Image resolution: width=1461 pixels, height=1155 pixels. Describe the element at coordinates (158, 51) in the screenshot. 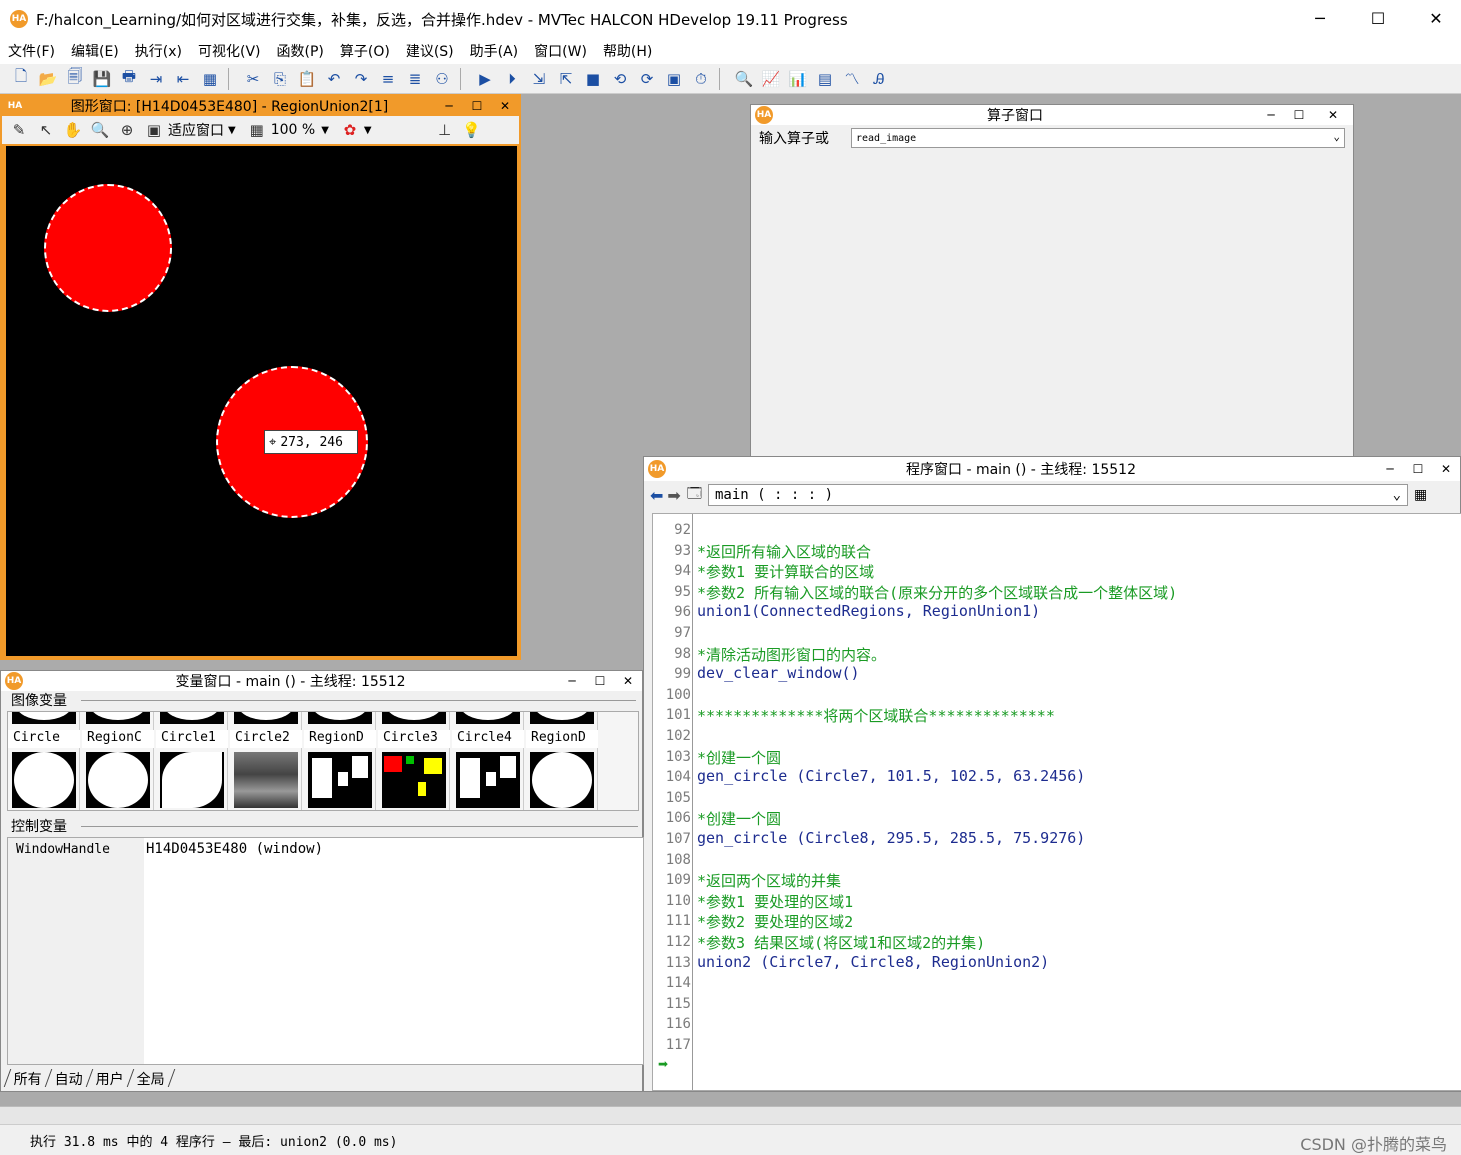

I see `menu-execute: 执行(x)` at that location.